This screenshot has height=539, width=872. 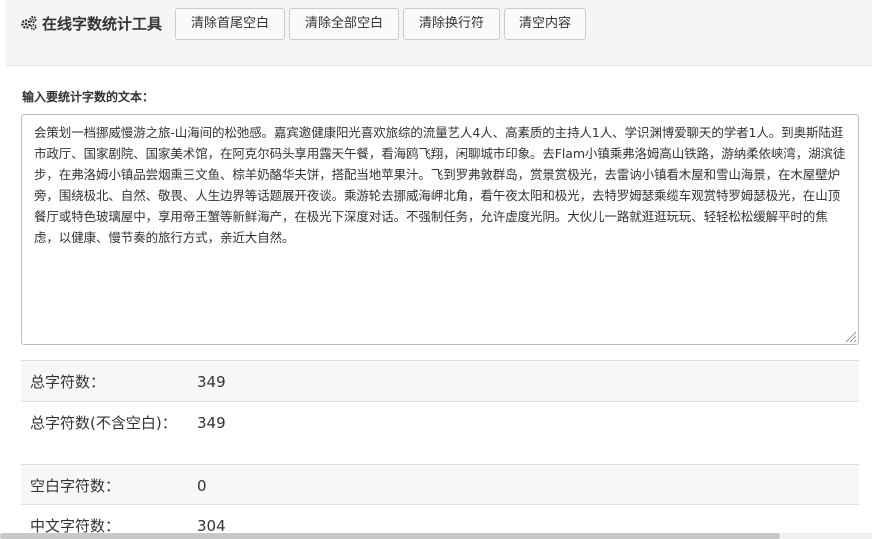 I want to click on remove-newlines-button: 清除换行符, so click(x=451, y=24).